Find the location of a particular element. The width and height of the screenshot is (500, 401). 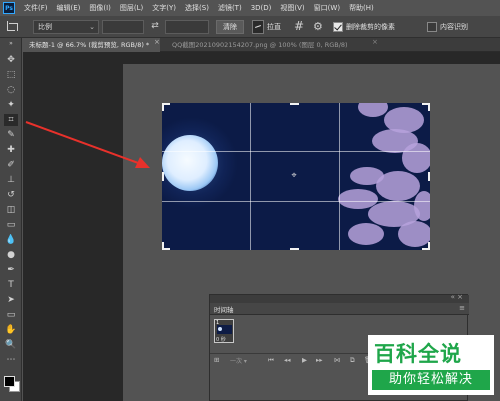

clone-stamp-tool-icon: ⊥ is located at coordinates (11, 180).